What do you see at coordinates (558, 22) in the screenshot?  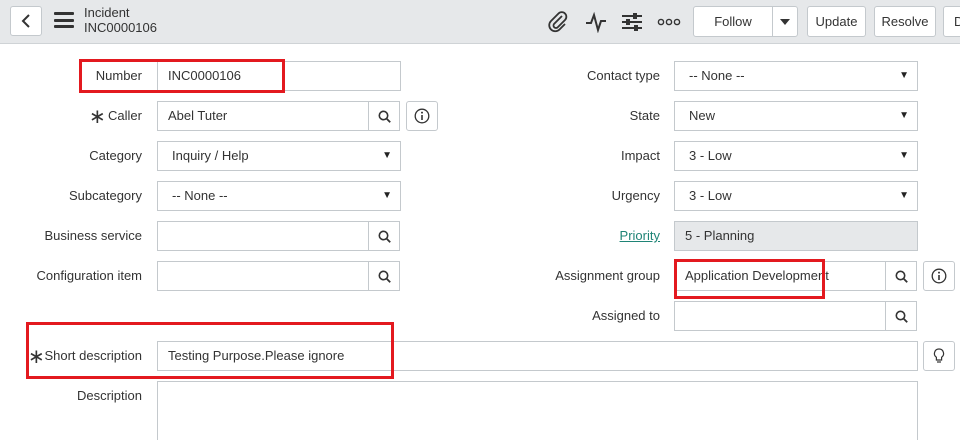 I see `paperclip-icon` at bounding box center [558, 22].